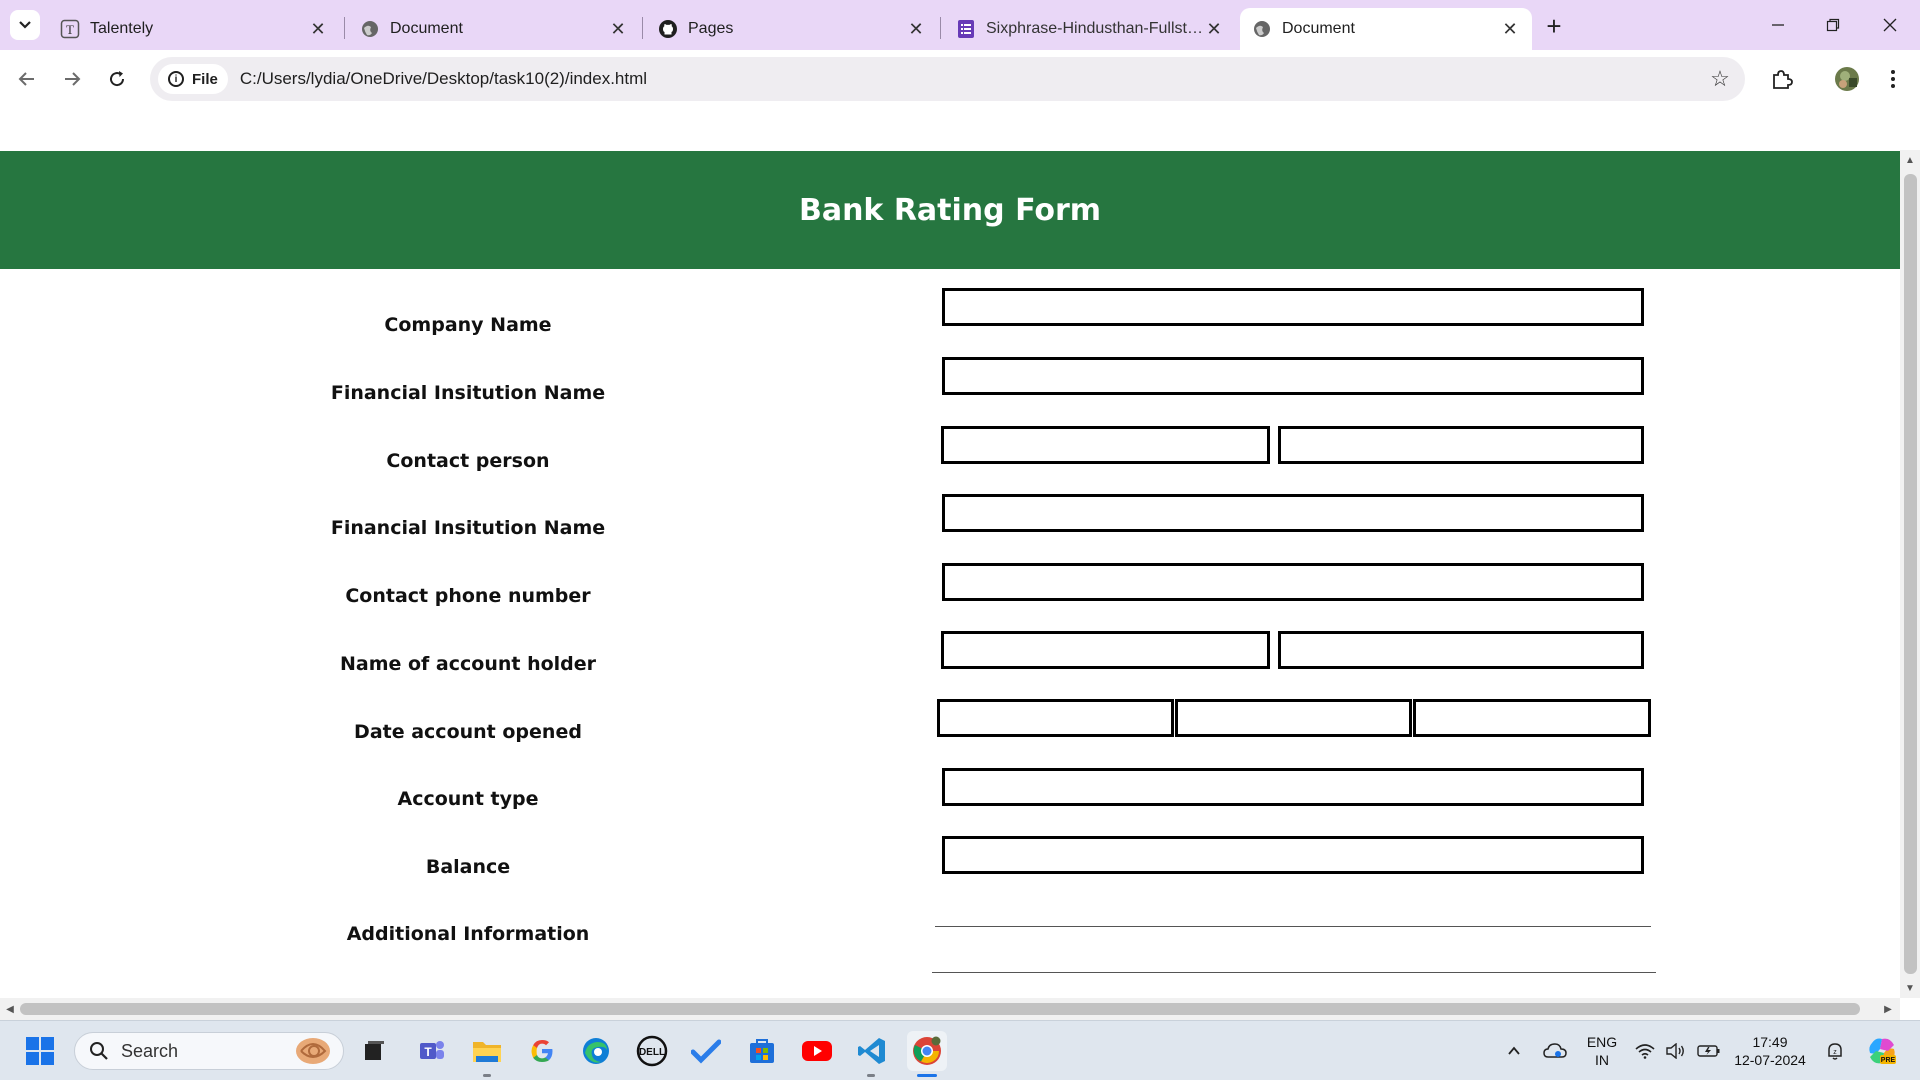  Describe the element at coordinates (706, 1051) in the screenshot. I see `todo-icon` at that location.